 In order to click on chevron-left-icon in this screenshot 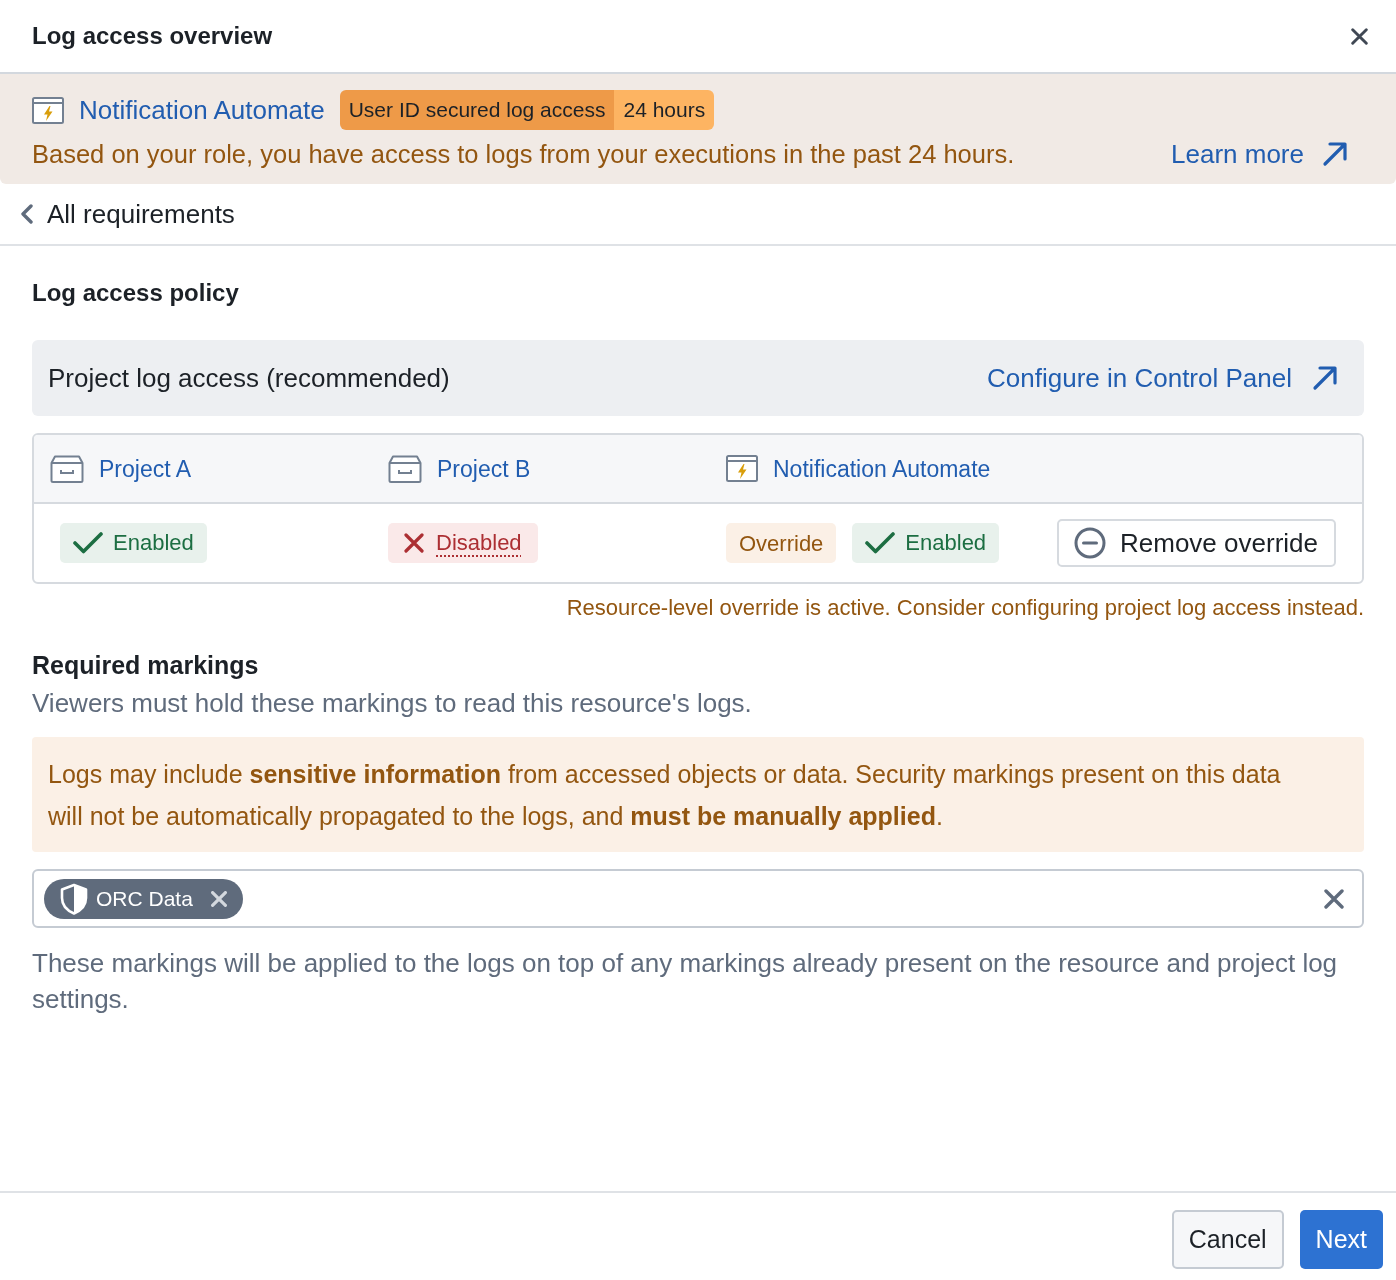, I will do `click(27, 214)`.